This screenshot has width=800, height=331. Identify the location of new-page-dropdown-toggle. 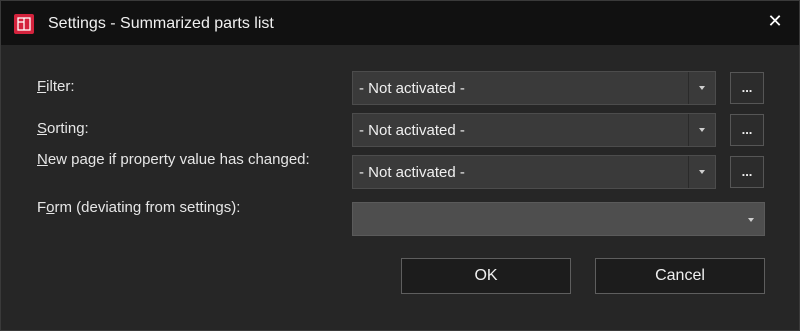
(701, 172).